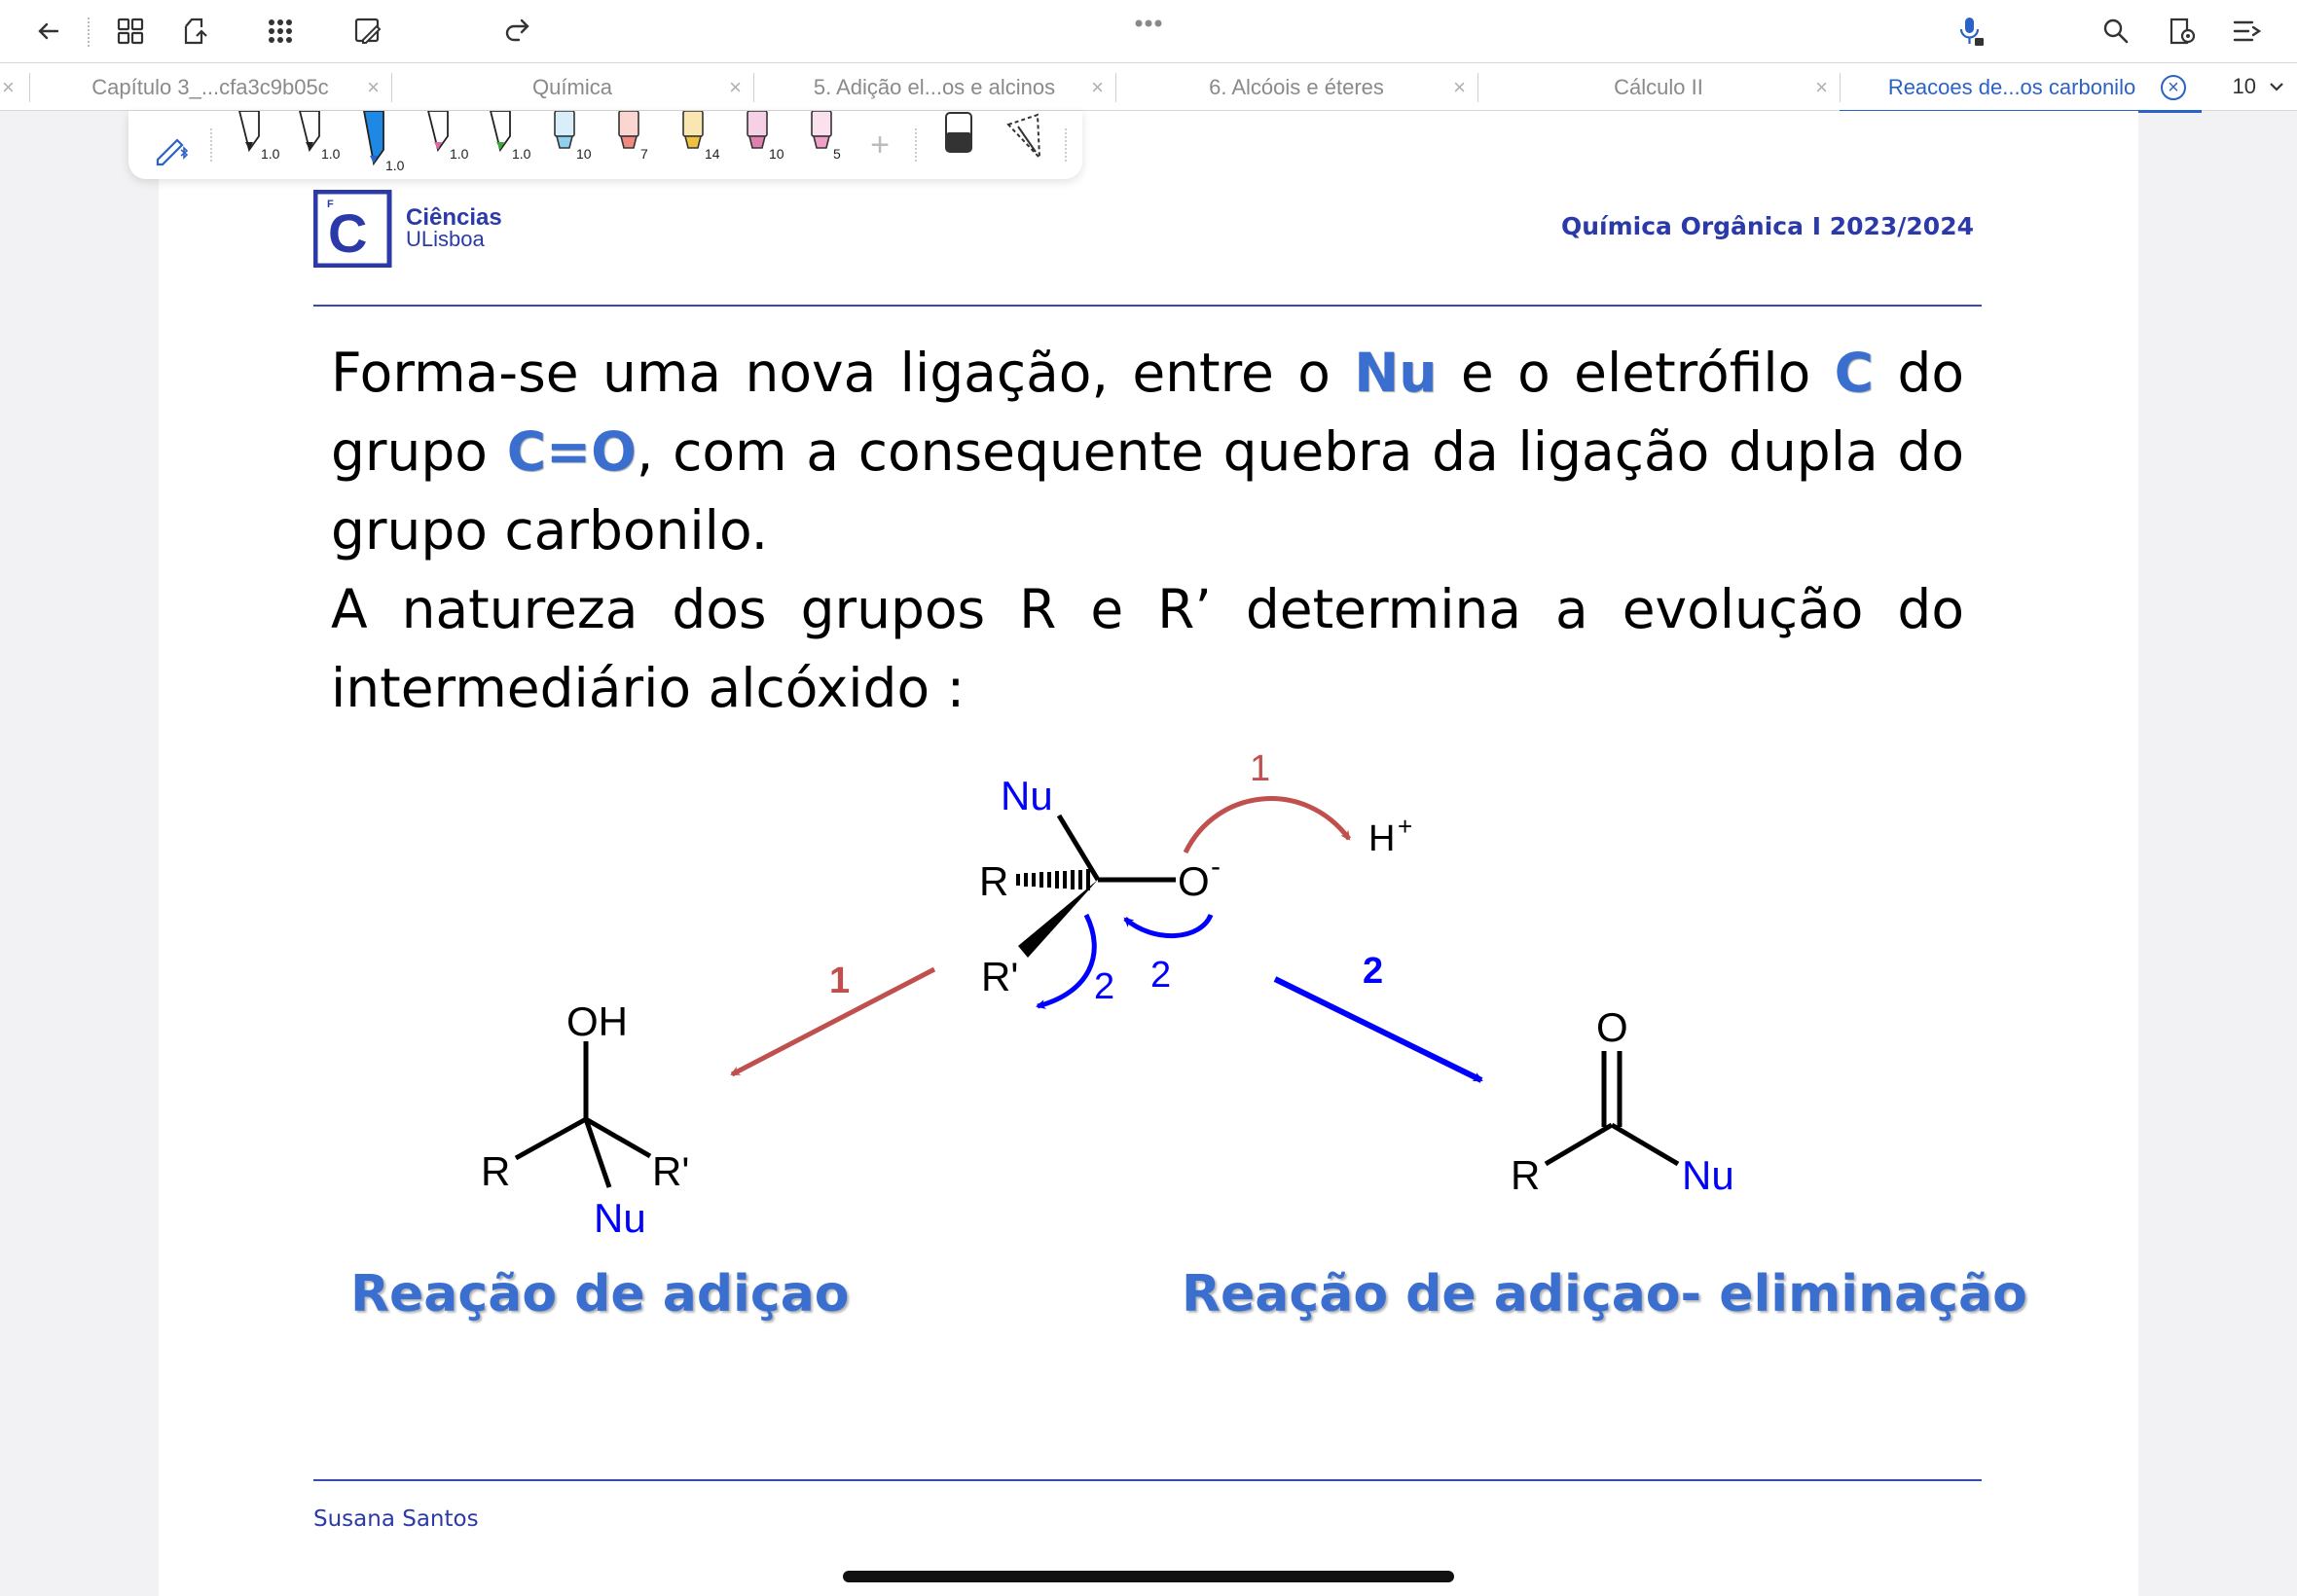  Describe the element at coordinates (1267, 825) in the screenshot. I see `protonation-arrow` at that location.